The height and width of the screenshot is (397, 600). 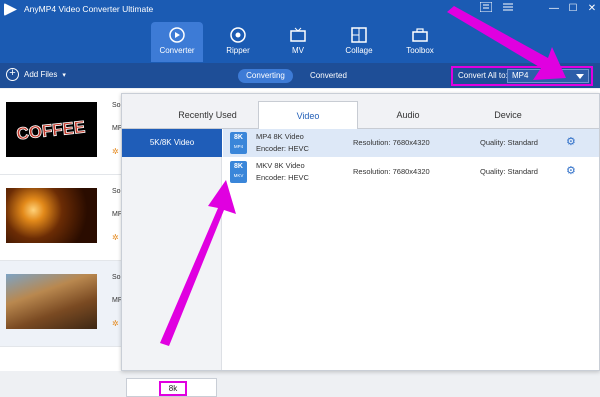 What do you see at coordinates (64, 75) in the screenshot?
I see `chevron-down-icon: ▾` at bounding box center [64, 75].